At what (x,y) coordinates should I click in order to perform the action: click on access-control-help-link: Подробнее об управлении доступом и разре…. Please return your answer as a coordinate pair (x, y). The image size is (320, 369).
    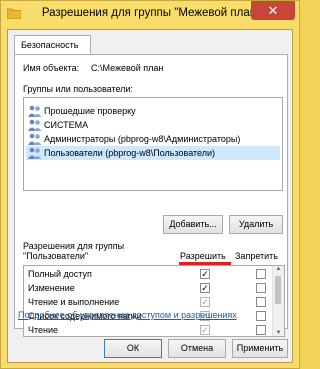
    Looking at the image, I should click on (127, 315).